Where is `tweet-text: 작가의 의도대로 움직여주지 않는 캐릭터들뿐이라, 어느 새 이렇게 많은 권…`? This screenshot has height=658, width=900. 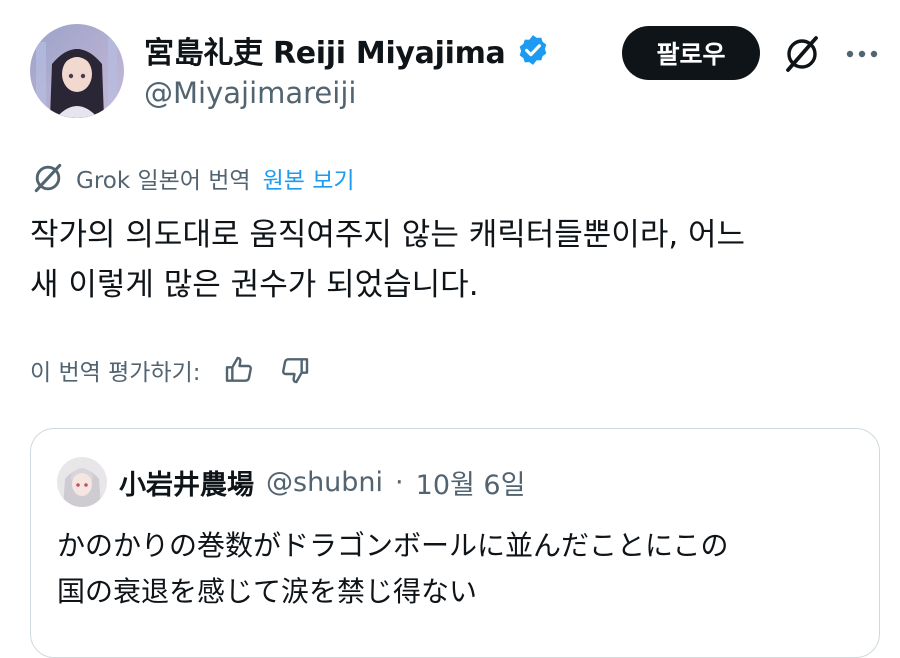
tweet-text: 작가의 의도대로 움직여주지 않는 캐릭터들뿐이라, 어느 새 이렇게 많은 권… is located at coordinates (455, 260).